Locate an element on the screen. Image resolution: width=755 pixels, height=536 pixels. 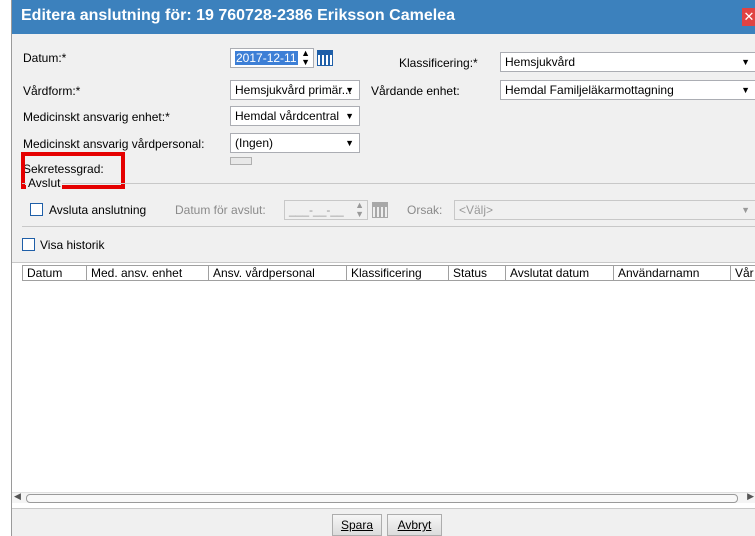
orsak-select: <Välj> ▼ is located at coordinates (604, 210).